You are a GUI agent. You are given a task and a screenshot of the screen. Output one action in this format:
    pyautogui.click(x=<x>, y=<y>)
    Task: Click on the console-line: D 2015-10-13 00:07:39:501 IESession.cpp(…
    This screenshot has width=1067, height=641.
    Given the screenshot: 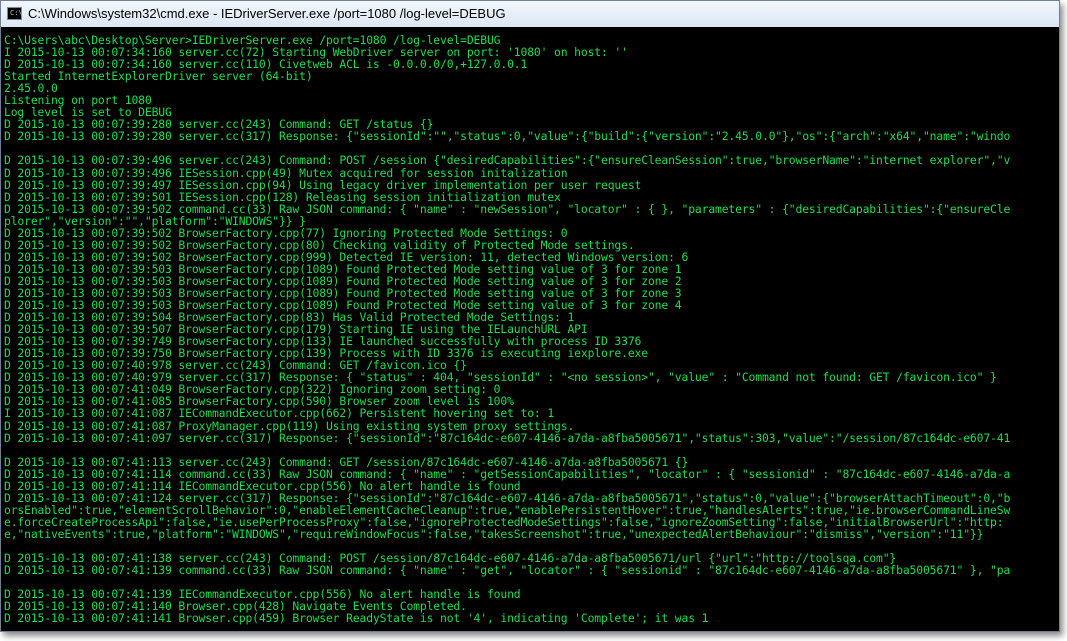 What is the action you would take?
    pyautogui.click(x=282, y=196)
    